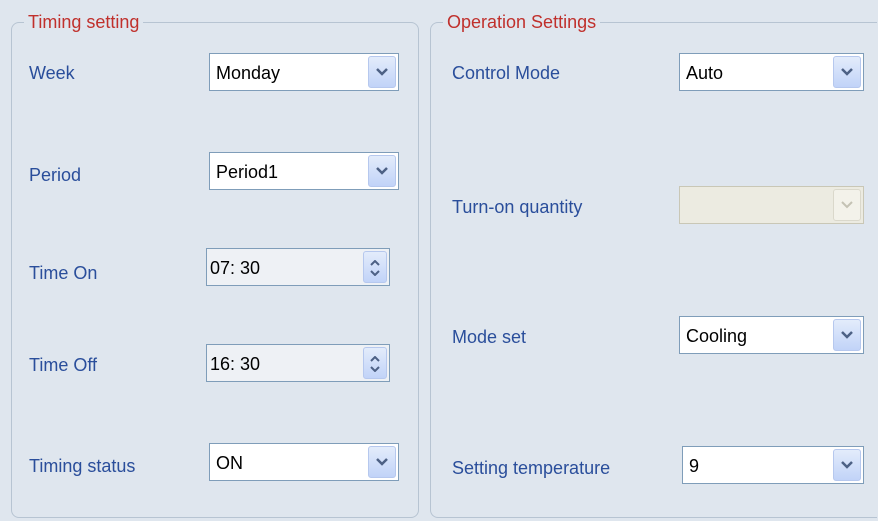 The height and width of the screenshot is (521, 878). I want to click on week-value: Monday, so click(248, 73).